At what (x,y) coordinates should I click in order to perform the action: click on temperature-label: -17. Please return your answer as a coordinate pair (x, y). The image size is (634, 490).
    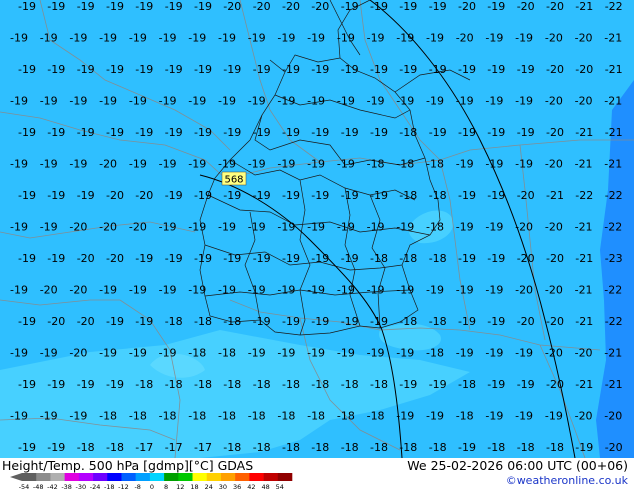
    Looking at the image, I should click on (203, 447).